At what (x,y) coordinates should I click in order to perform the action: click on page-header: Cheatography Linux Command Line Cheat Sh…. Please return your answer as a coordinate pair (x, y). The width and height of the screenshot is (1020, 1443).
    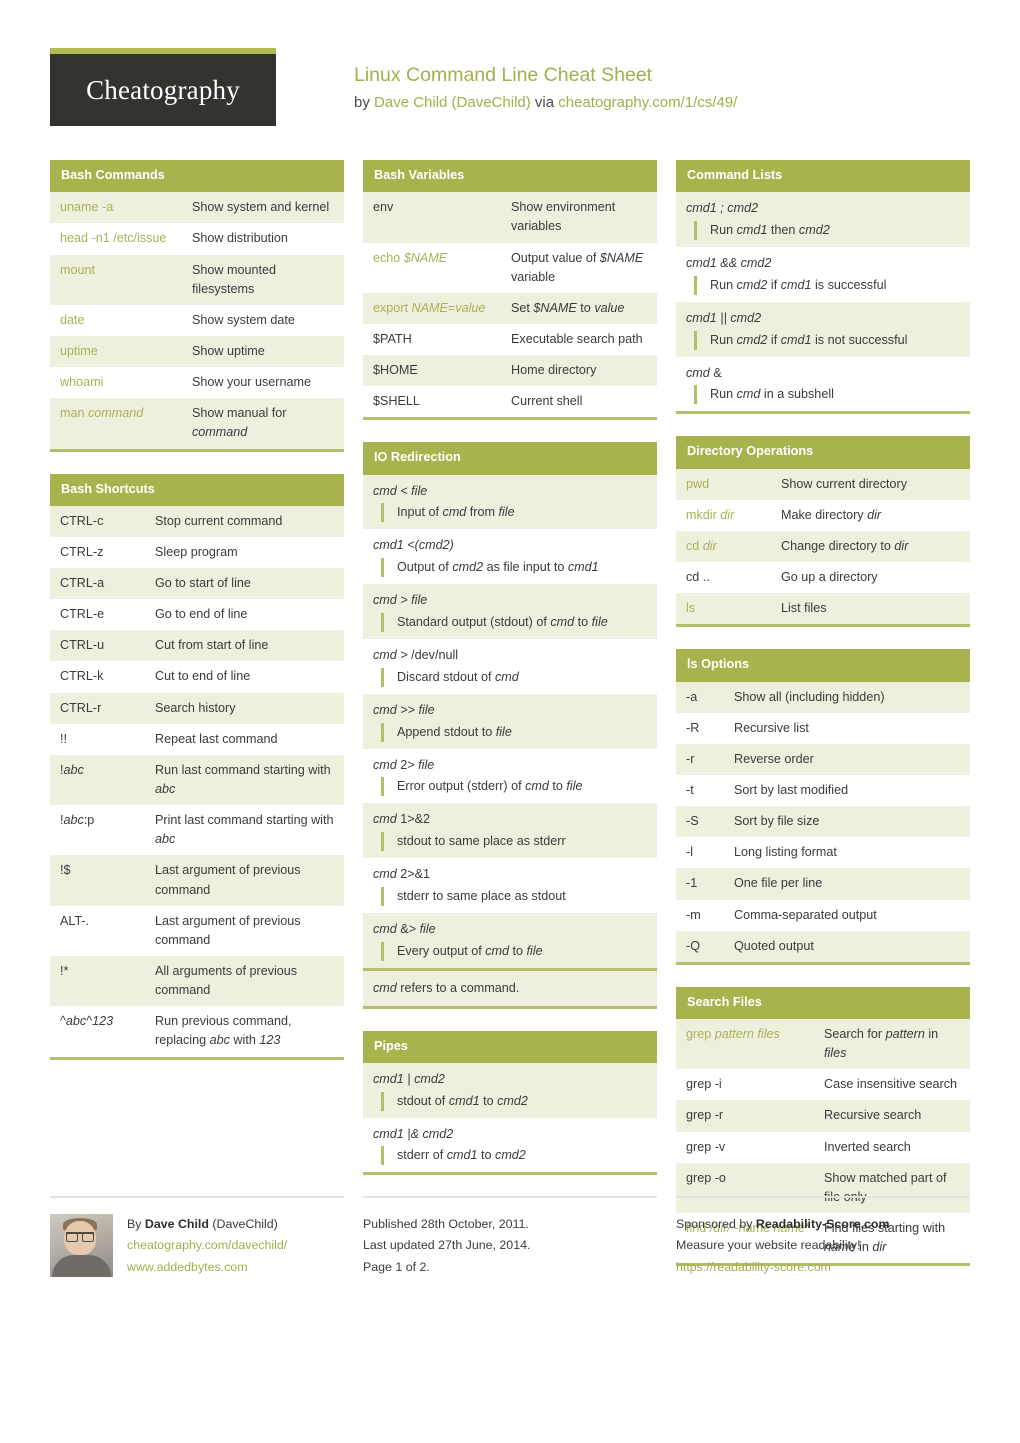
    Looking at the image, I should click on (510, 87).